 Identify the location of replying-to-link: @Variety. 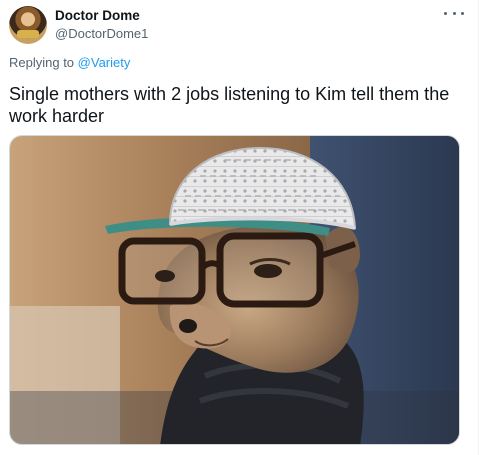
(104, 62).